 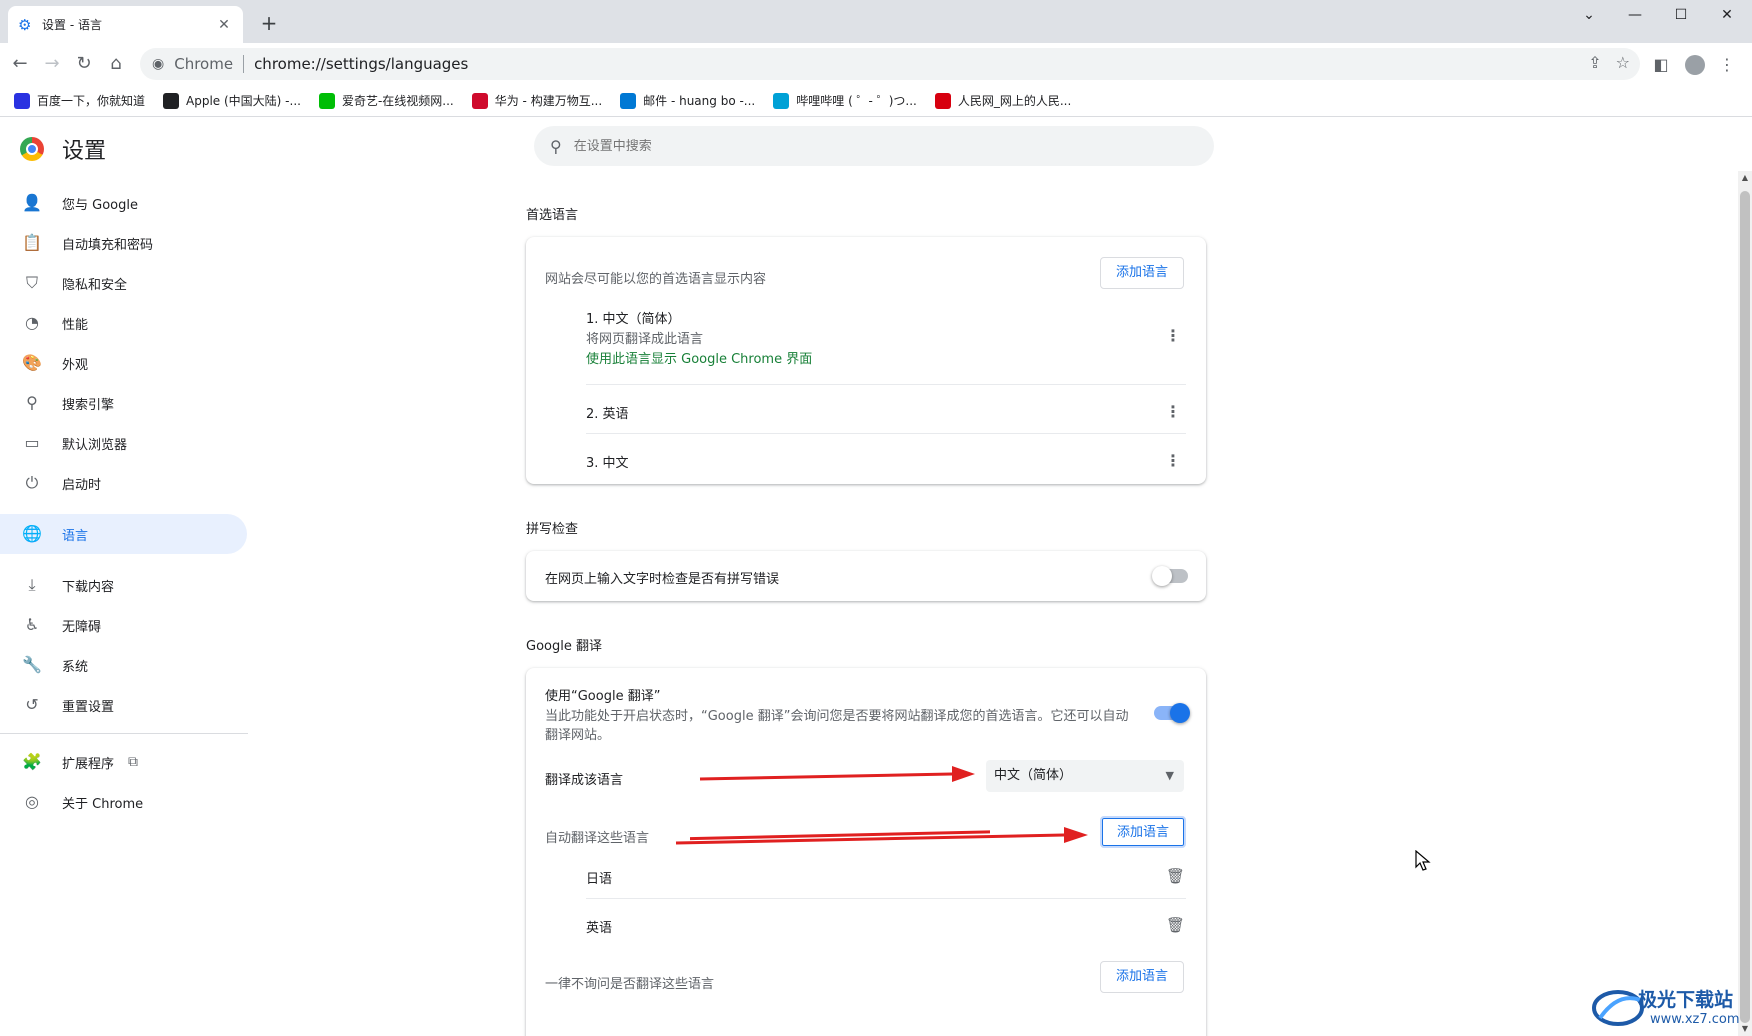 What do you see at coordinates (32, 322) in the screenshot?
I see `speedometer-icon: ◔` at bounding box center [32, 322].